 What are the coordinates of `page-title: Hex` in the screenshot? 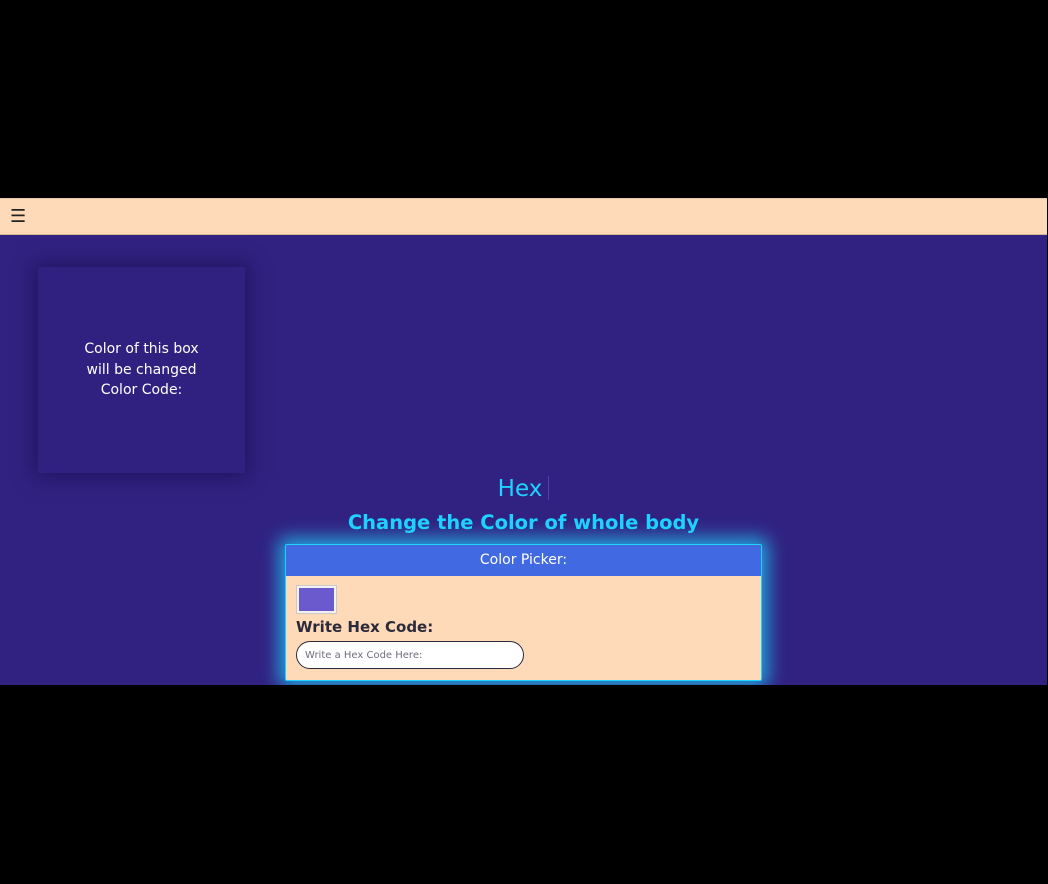 It's located at (523, 489).